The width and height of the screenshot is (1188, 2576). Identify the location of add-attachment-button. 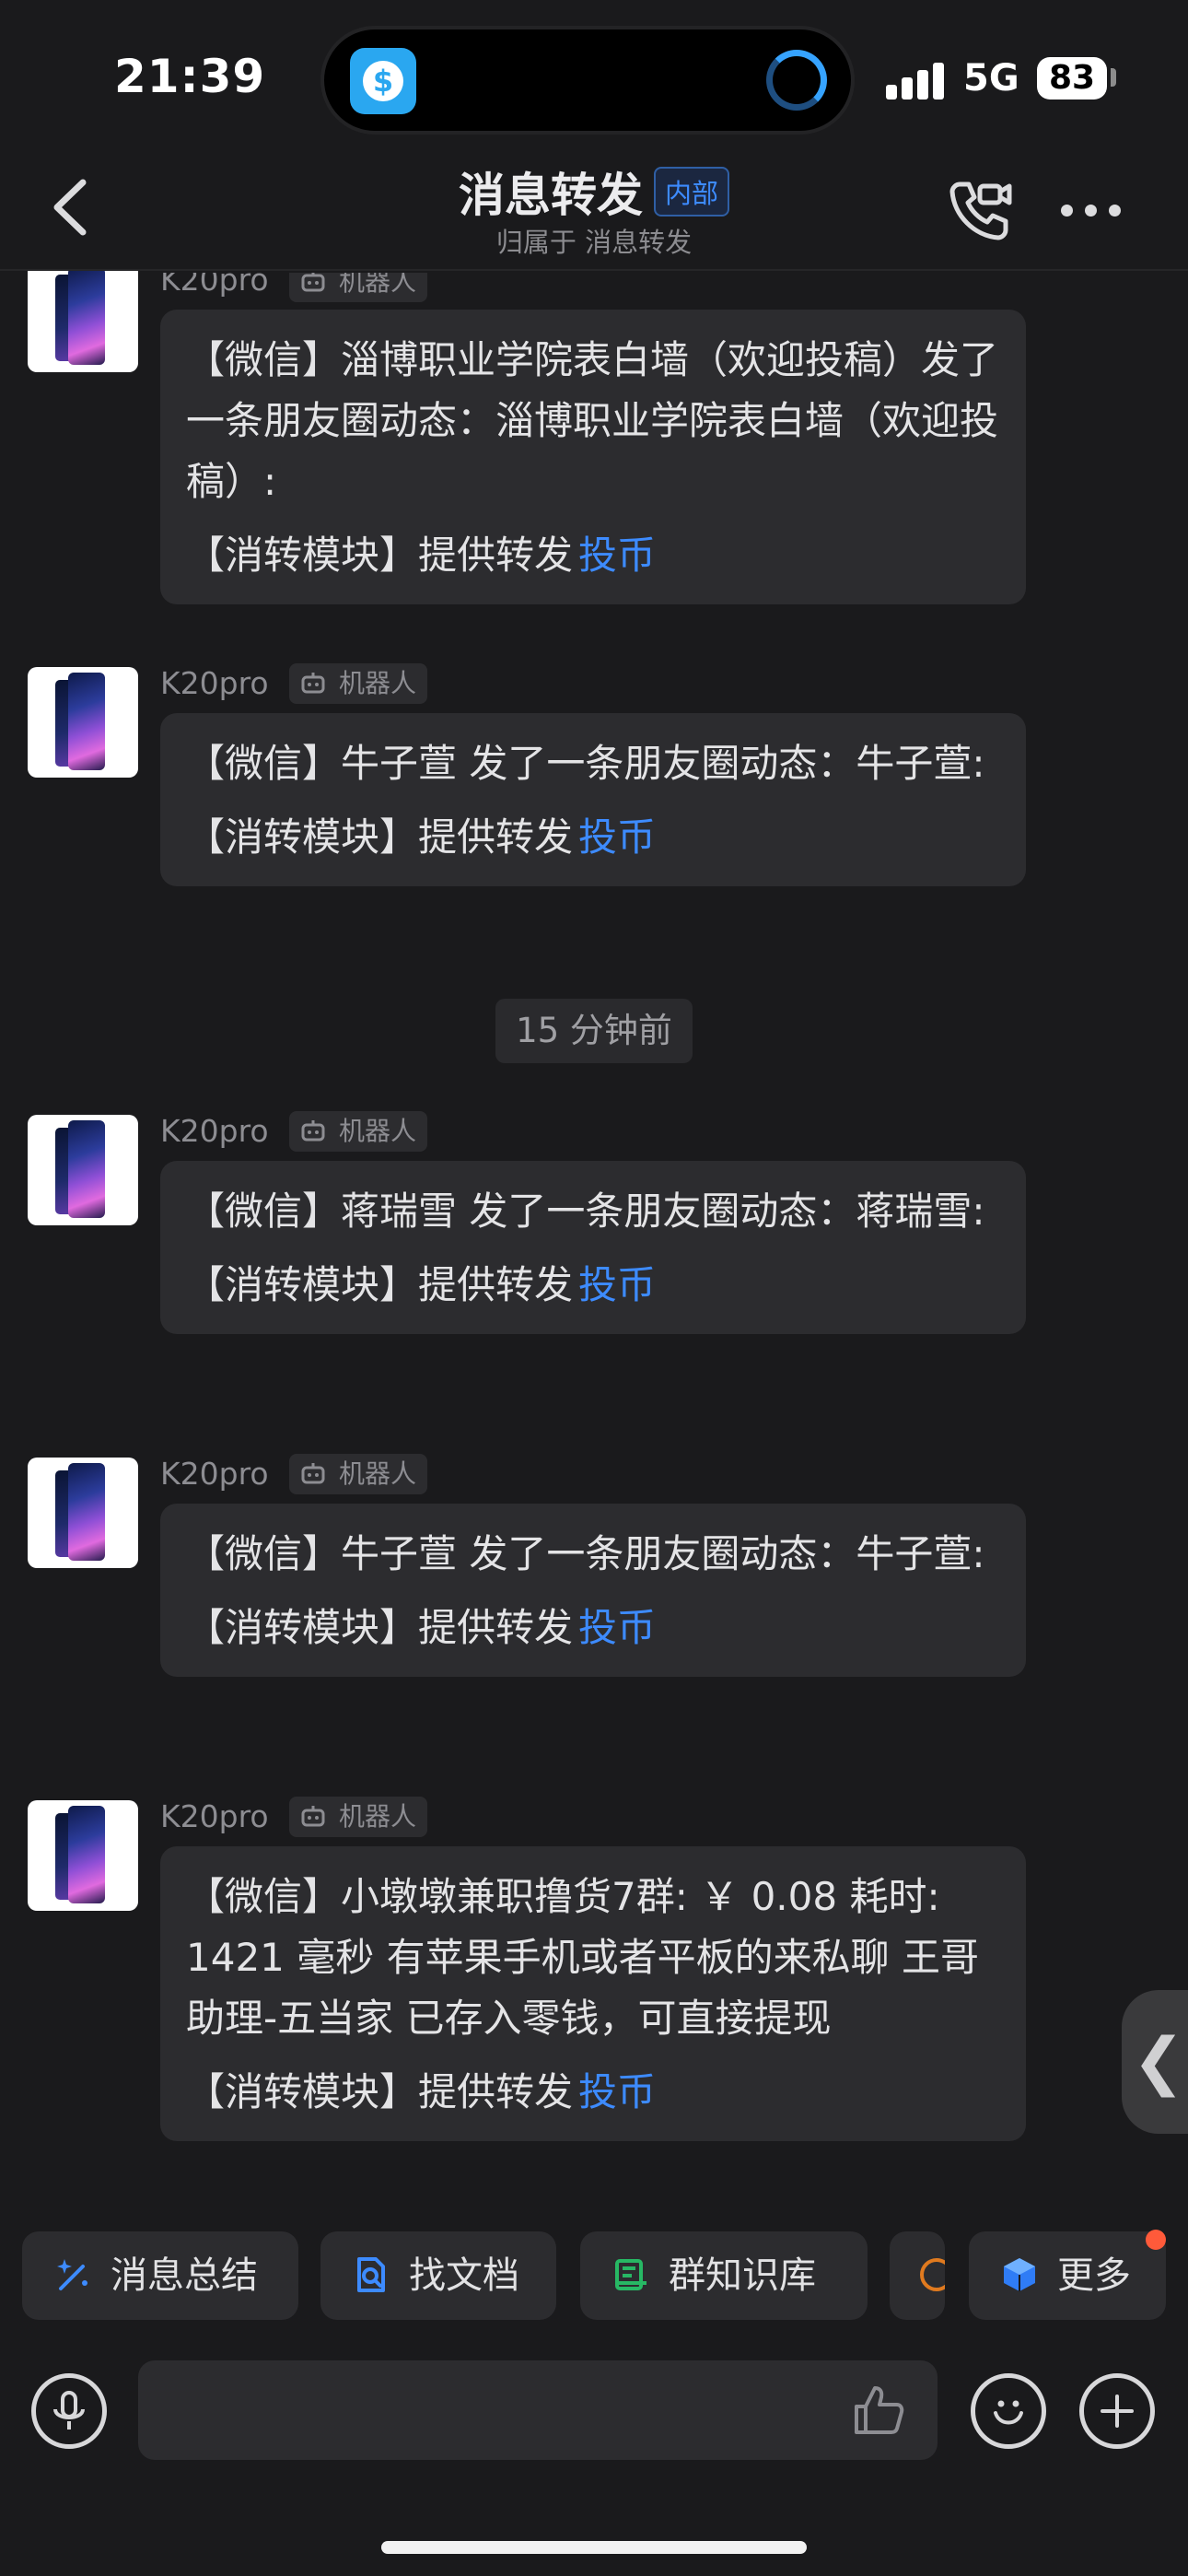
(1117, 2411).